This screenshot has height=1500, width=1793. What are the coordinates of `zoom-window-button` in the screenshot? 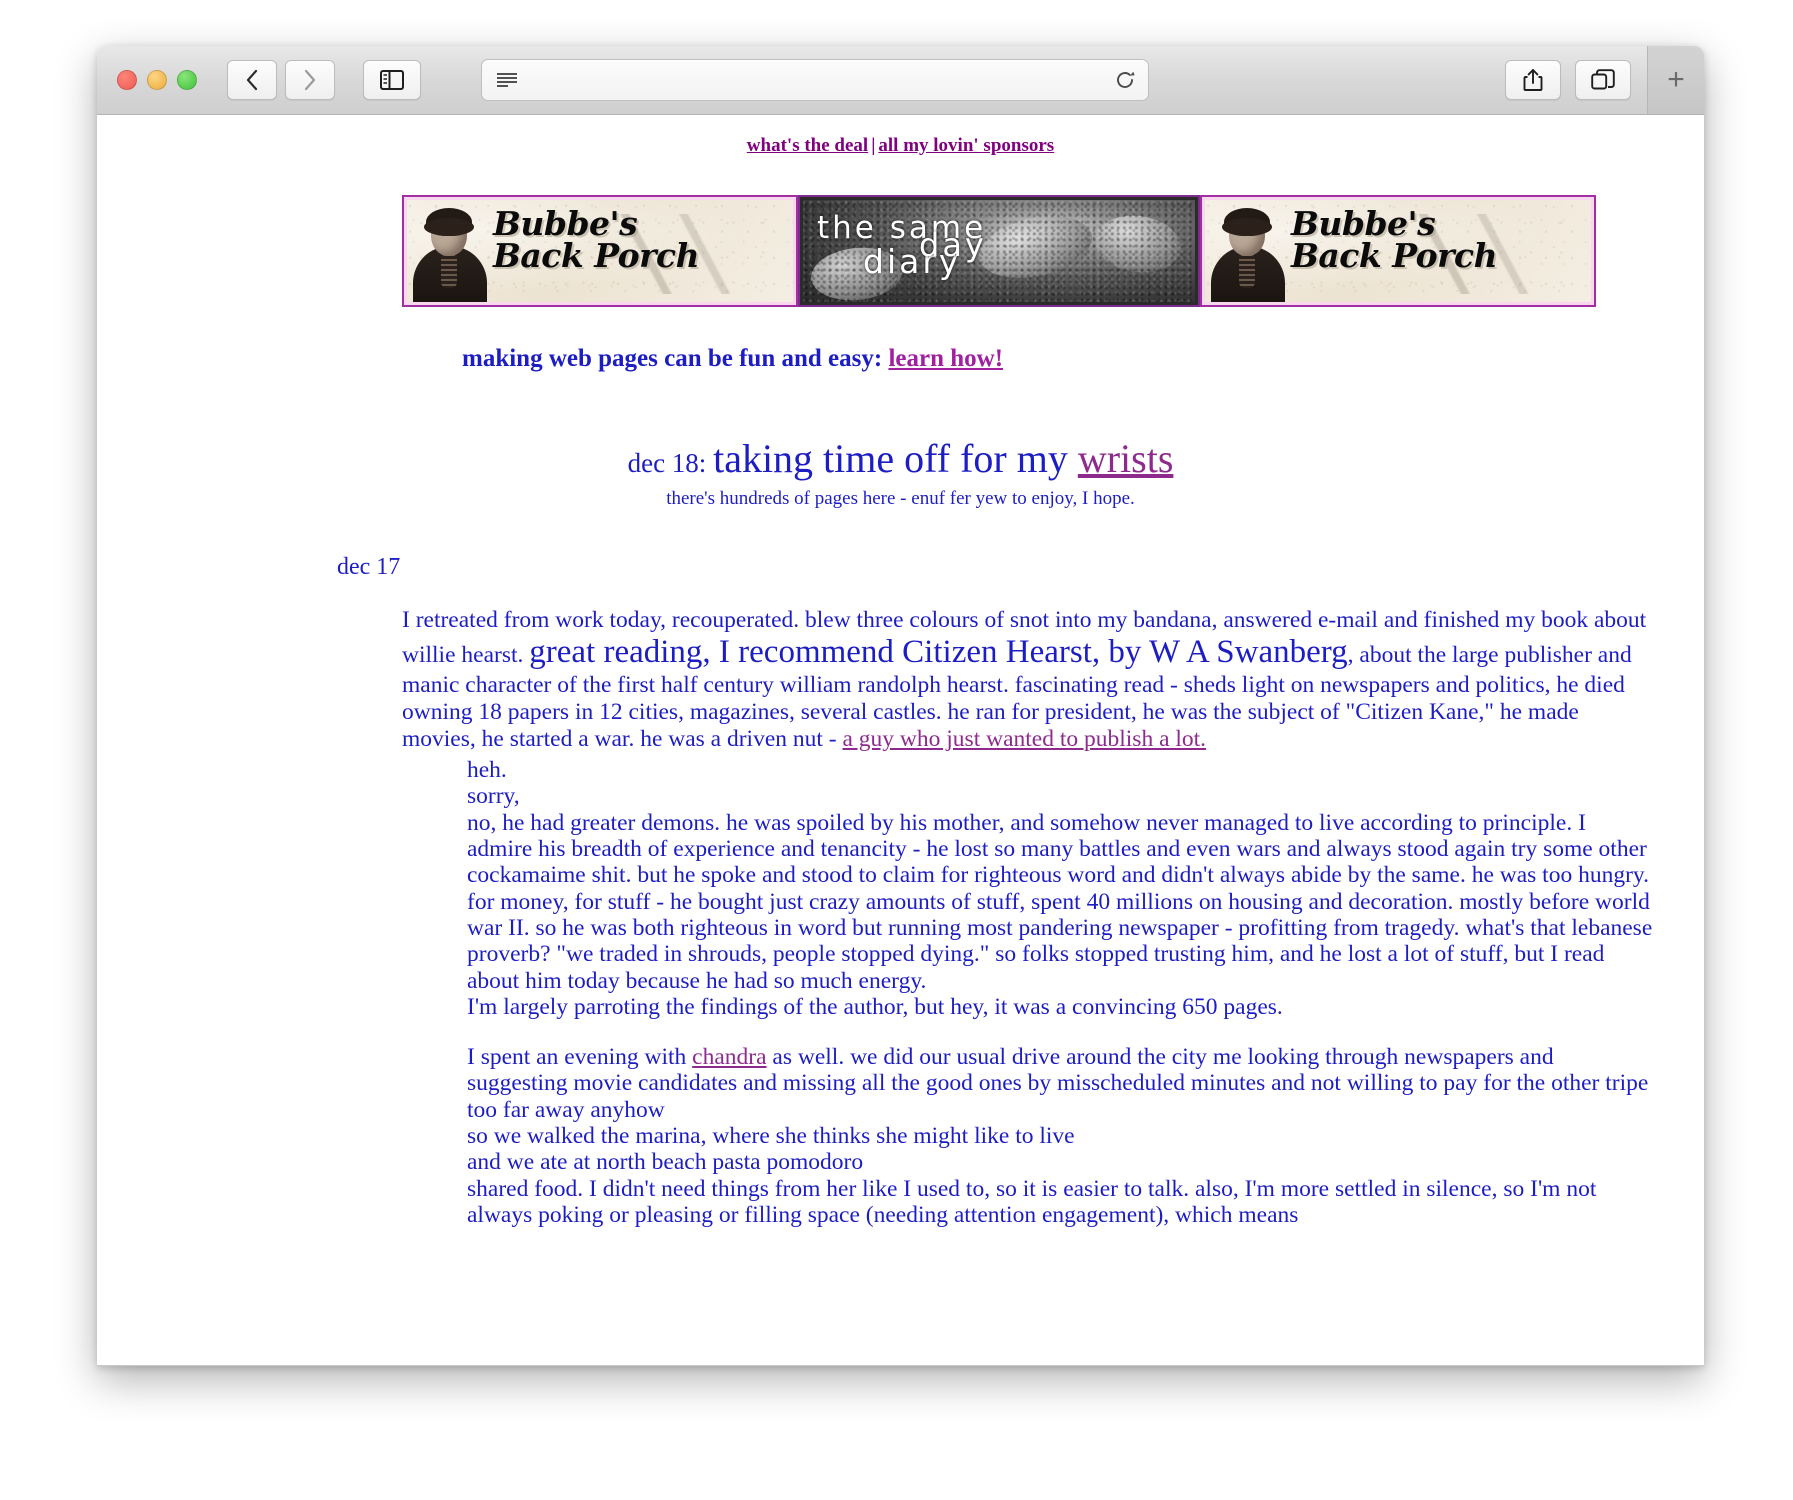 It's located at (187, 80).